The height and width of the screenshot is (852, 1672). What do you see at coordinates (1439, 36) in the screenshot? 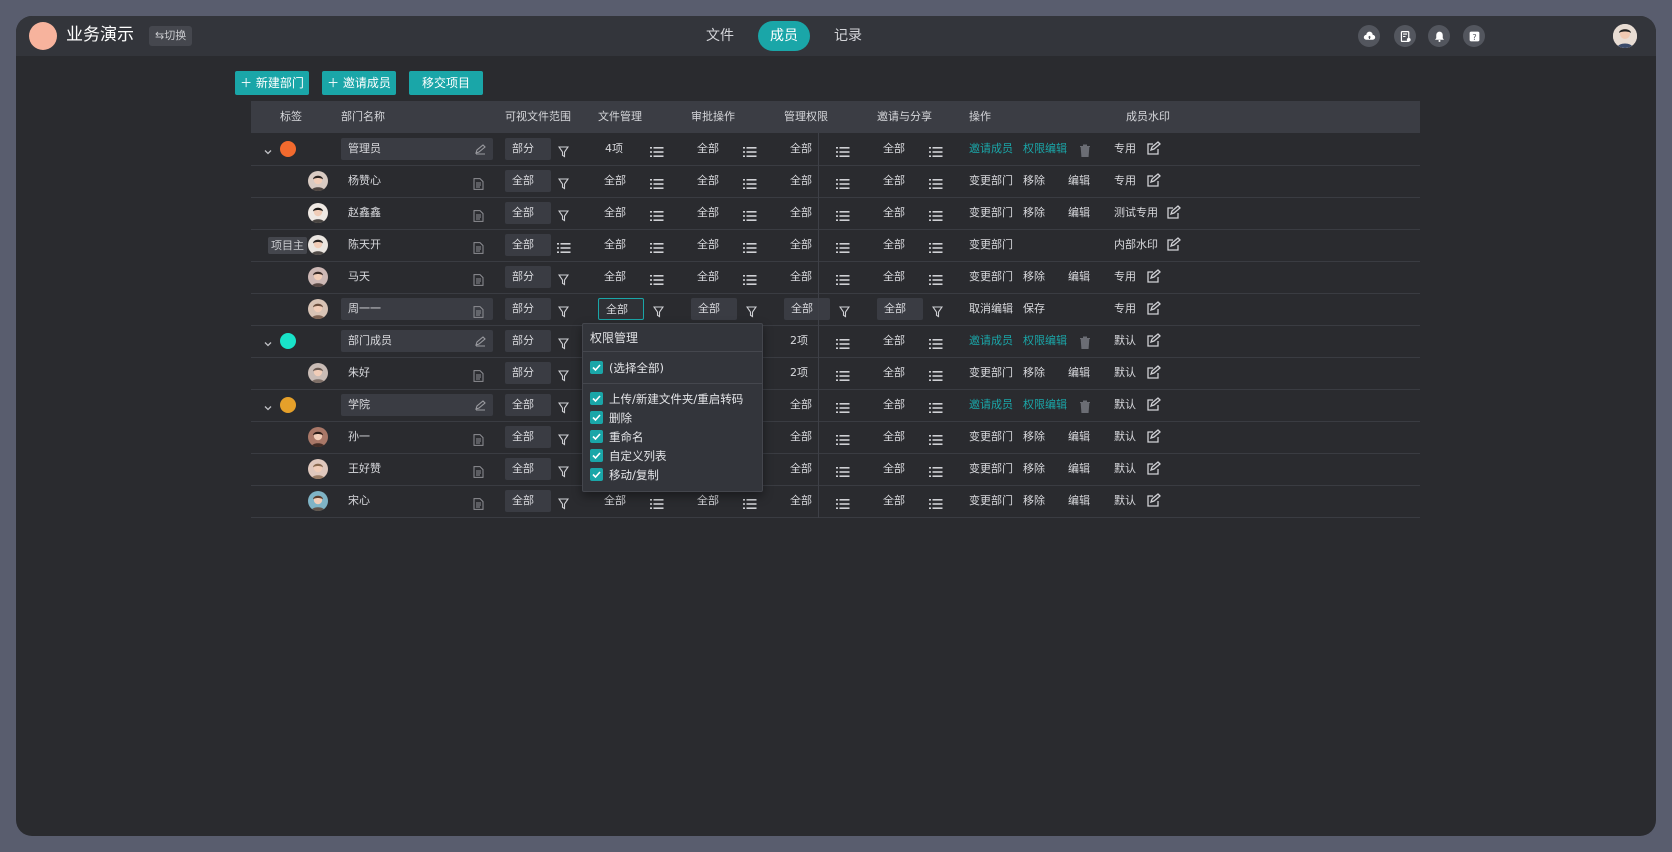
I see `bell-icon` at bounding box center [1439, 36].